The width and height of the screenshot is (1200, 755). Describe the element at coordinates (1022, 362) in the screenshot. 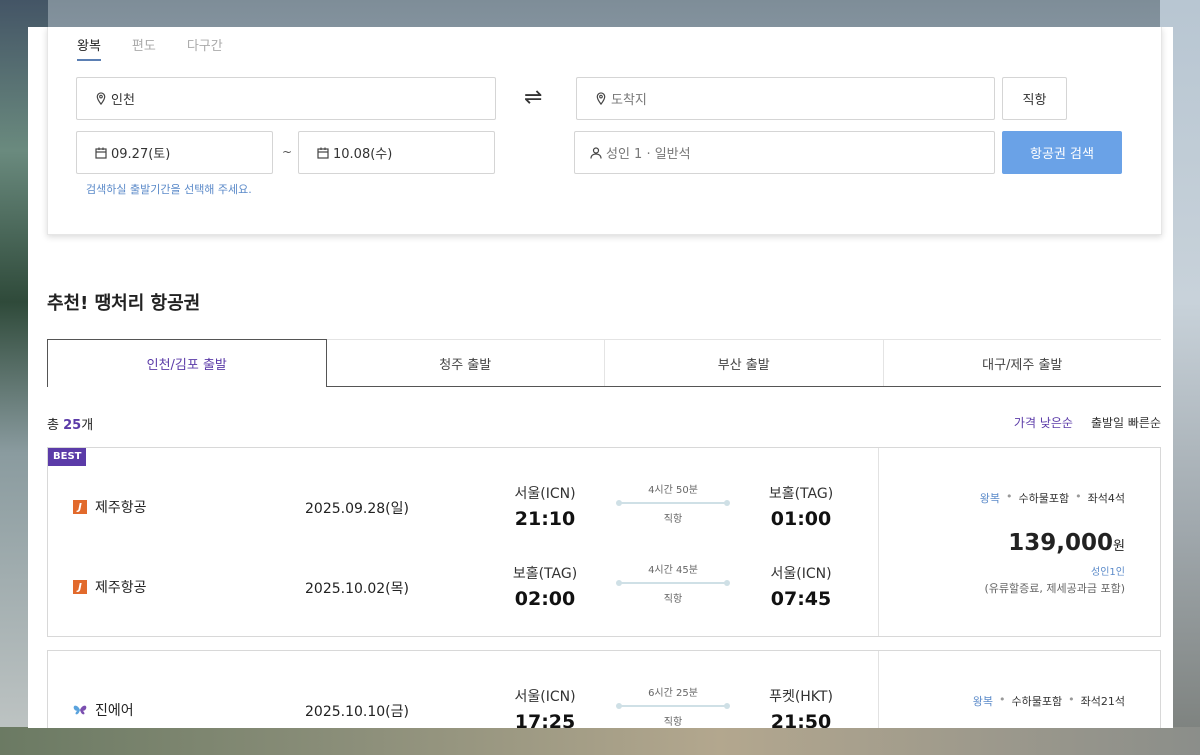

I see `tab-daegu-jeju: 대구/제주 출발` at that location.